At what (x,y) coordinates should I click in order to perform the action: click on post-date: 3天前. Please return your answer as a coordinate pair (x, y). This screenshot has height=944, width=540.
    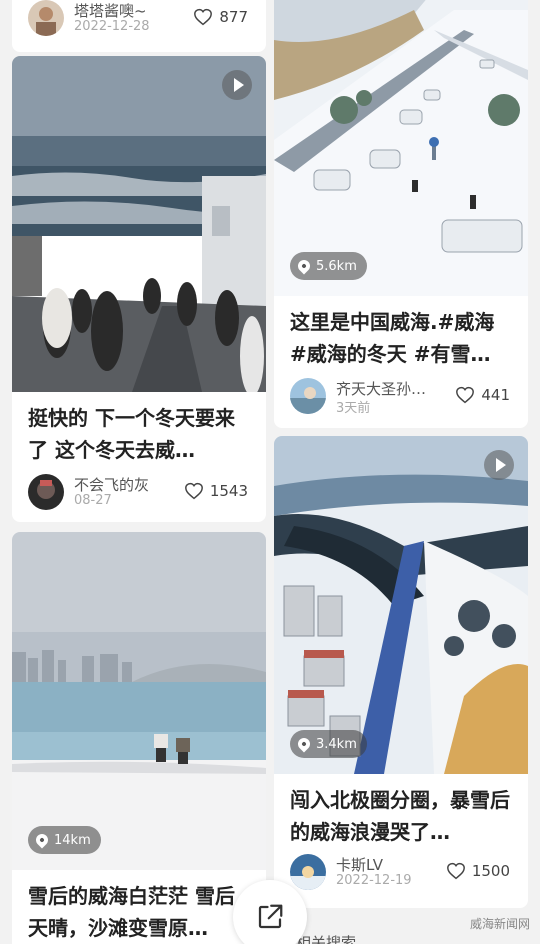
    Looking at the image, I should click on (353, 408).